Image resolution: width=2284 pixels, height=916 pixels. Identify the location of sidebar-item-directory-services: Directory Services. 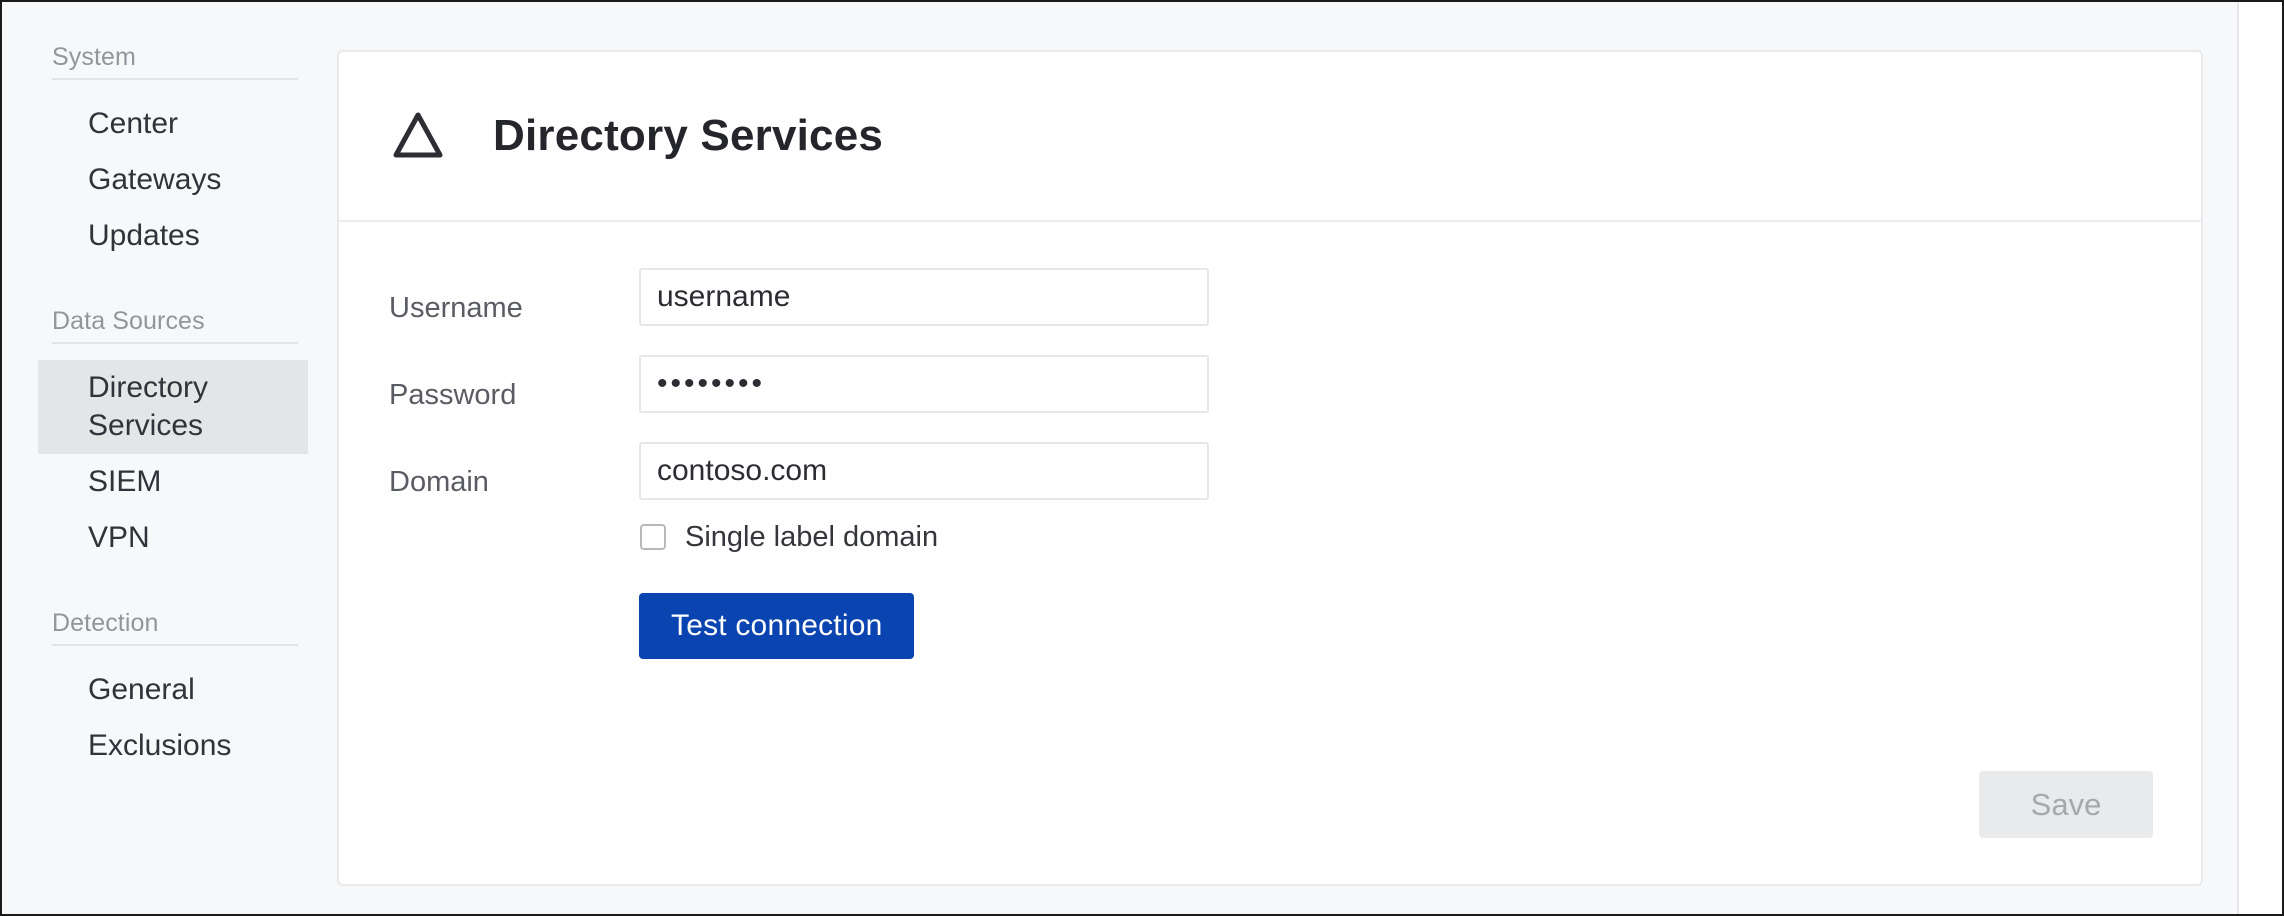
(173, 407).